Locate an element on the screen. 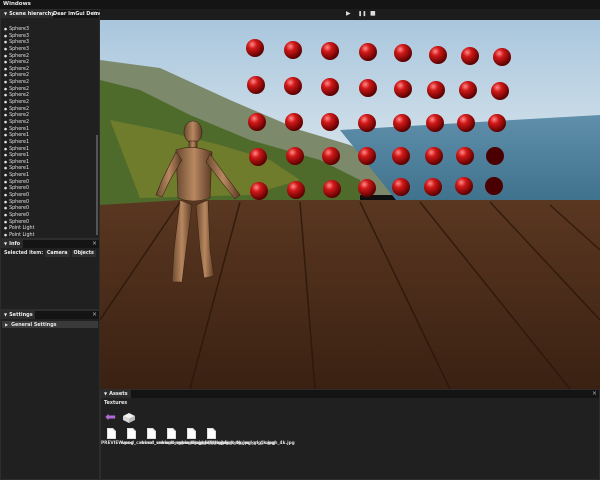 The width and height of the screenshot is (600, 480). asset-file: wood_cabinet_worn_long_diff_4k.jpg is located at coordinates (185, 437).